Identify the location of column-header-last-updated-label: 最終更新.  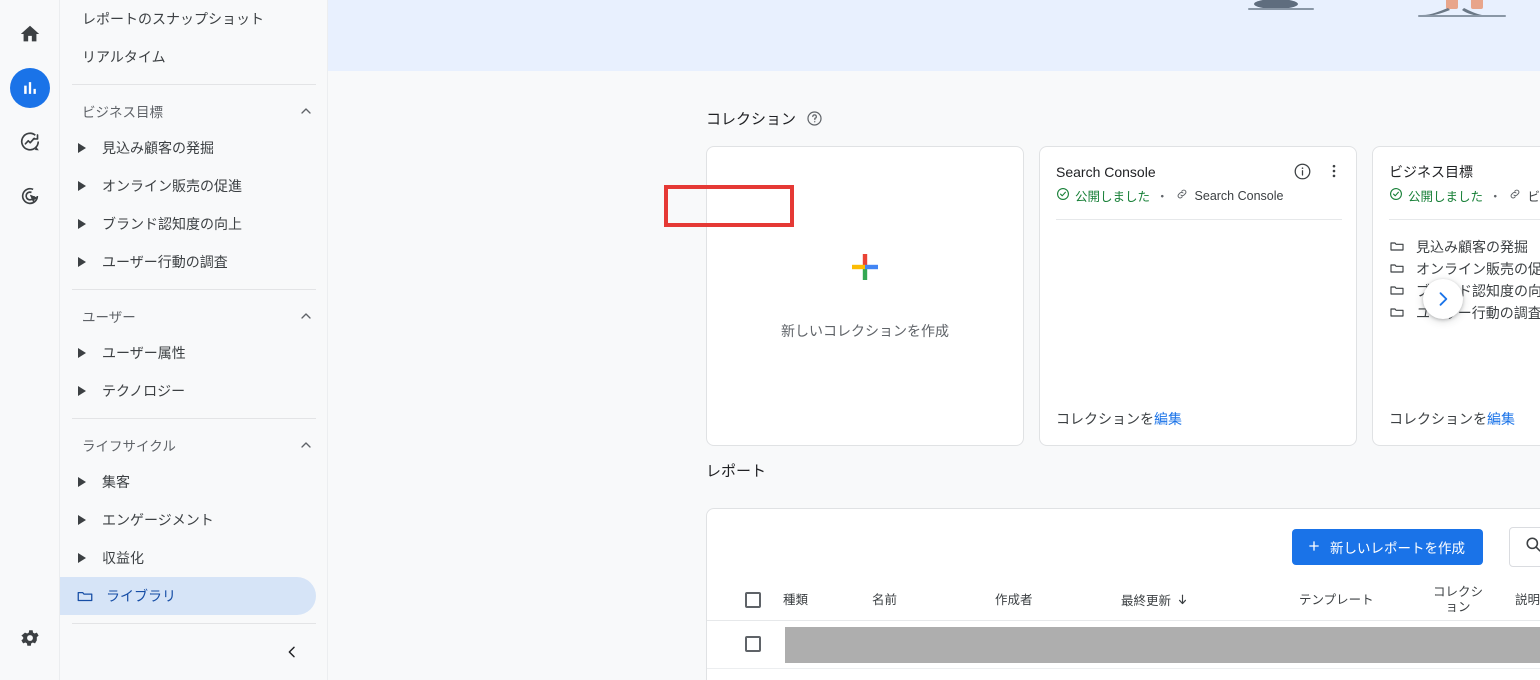
(1146, 601).